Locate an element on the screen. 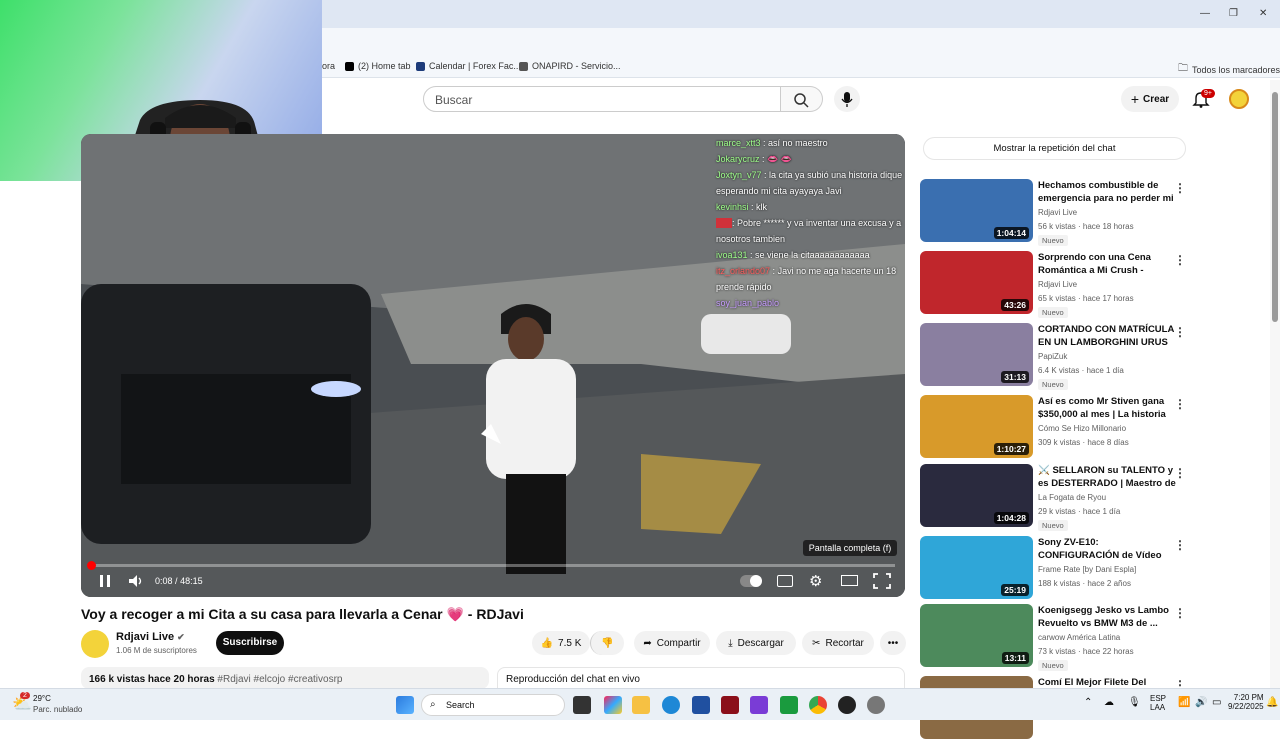 Image resolution: width=1280 pixels, height=740 pixels. recommendation-channel: PapiZuk is located at coordinates (1052, 356).